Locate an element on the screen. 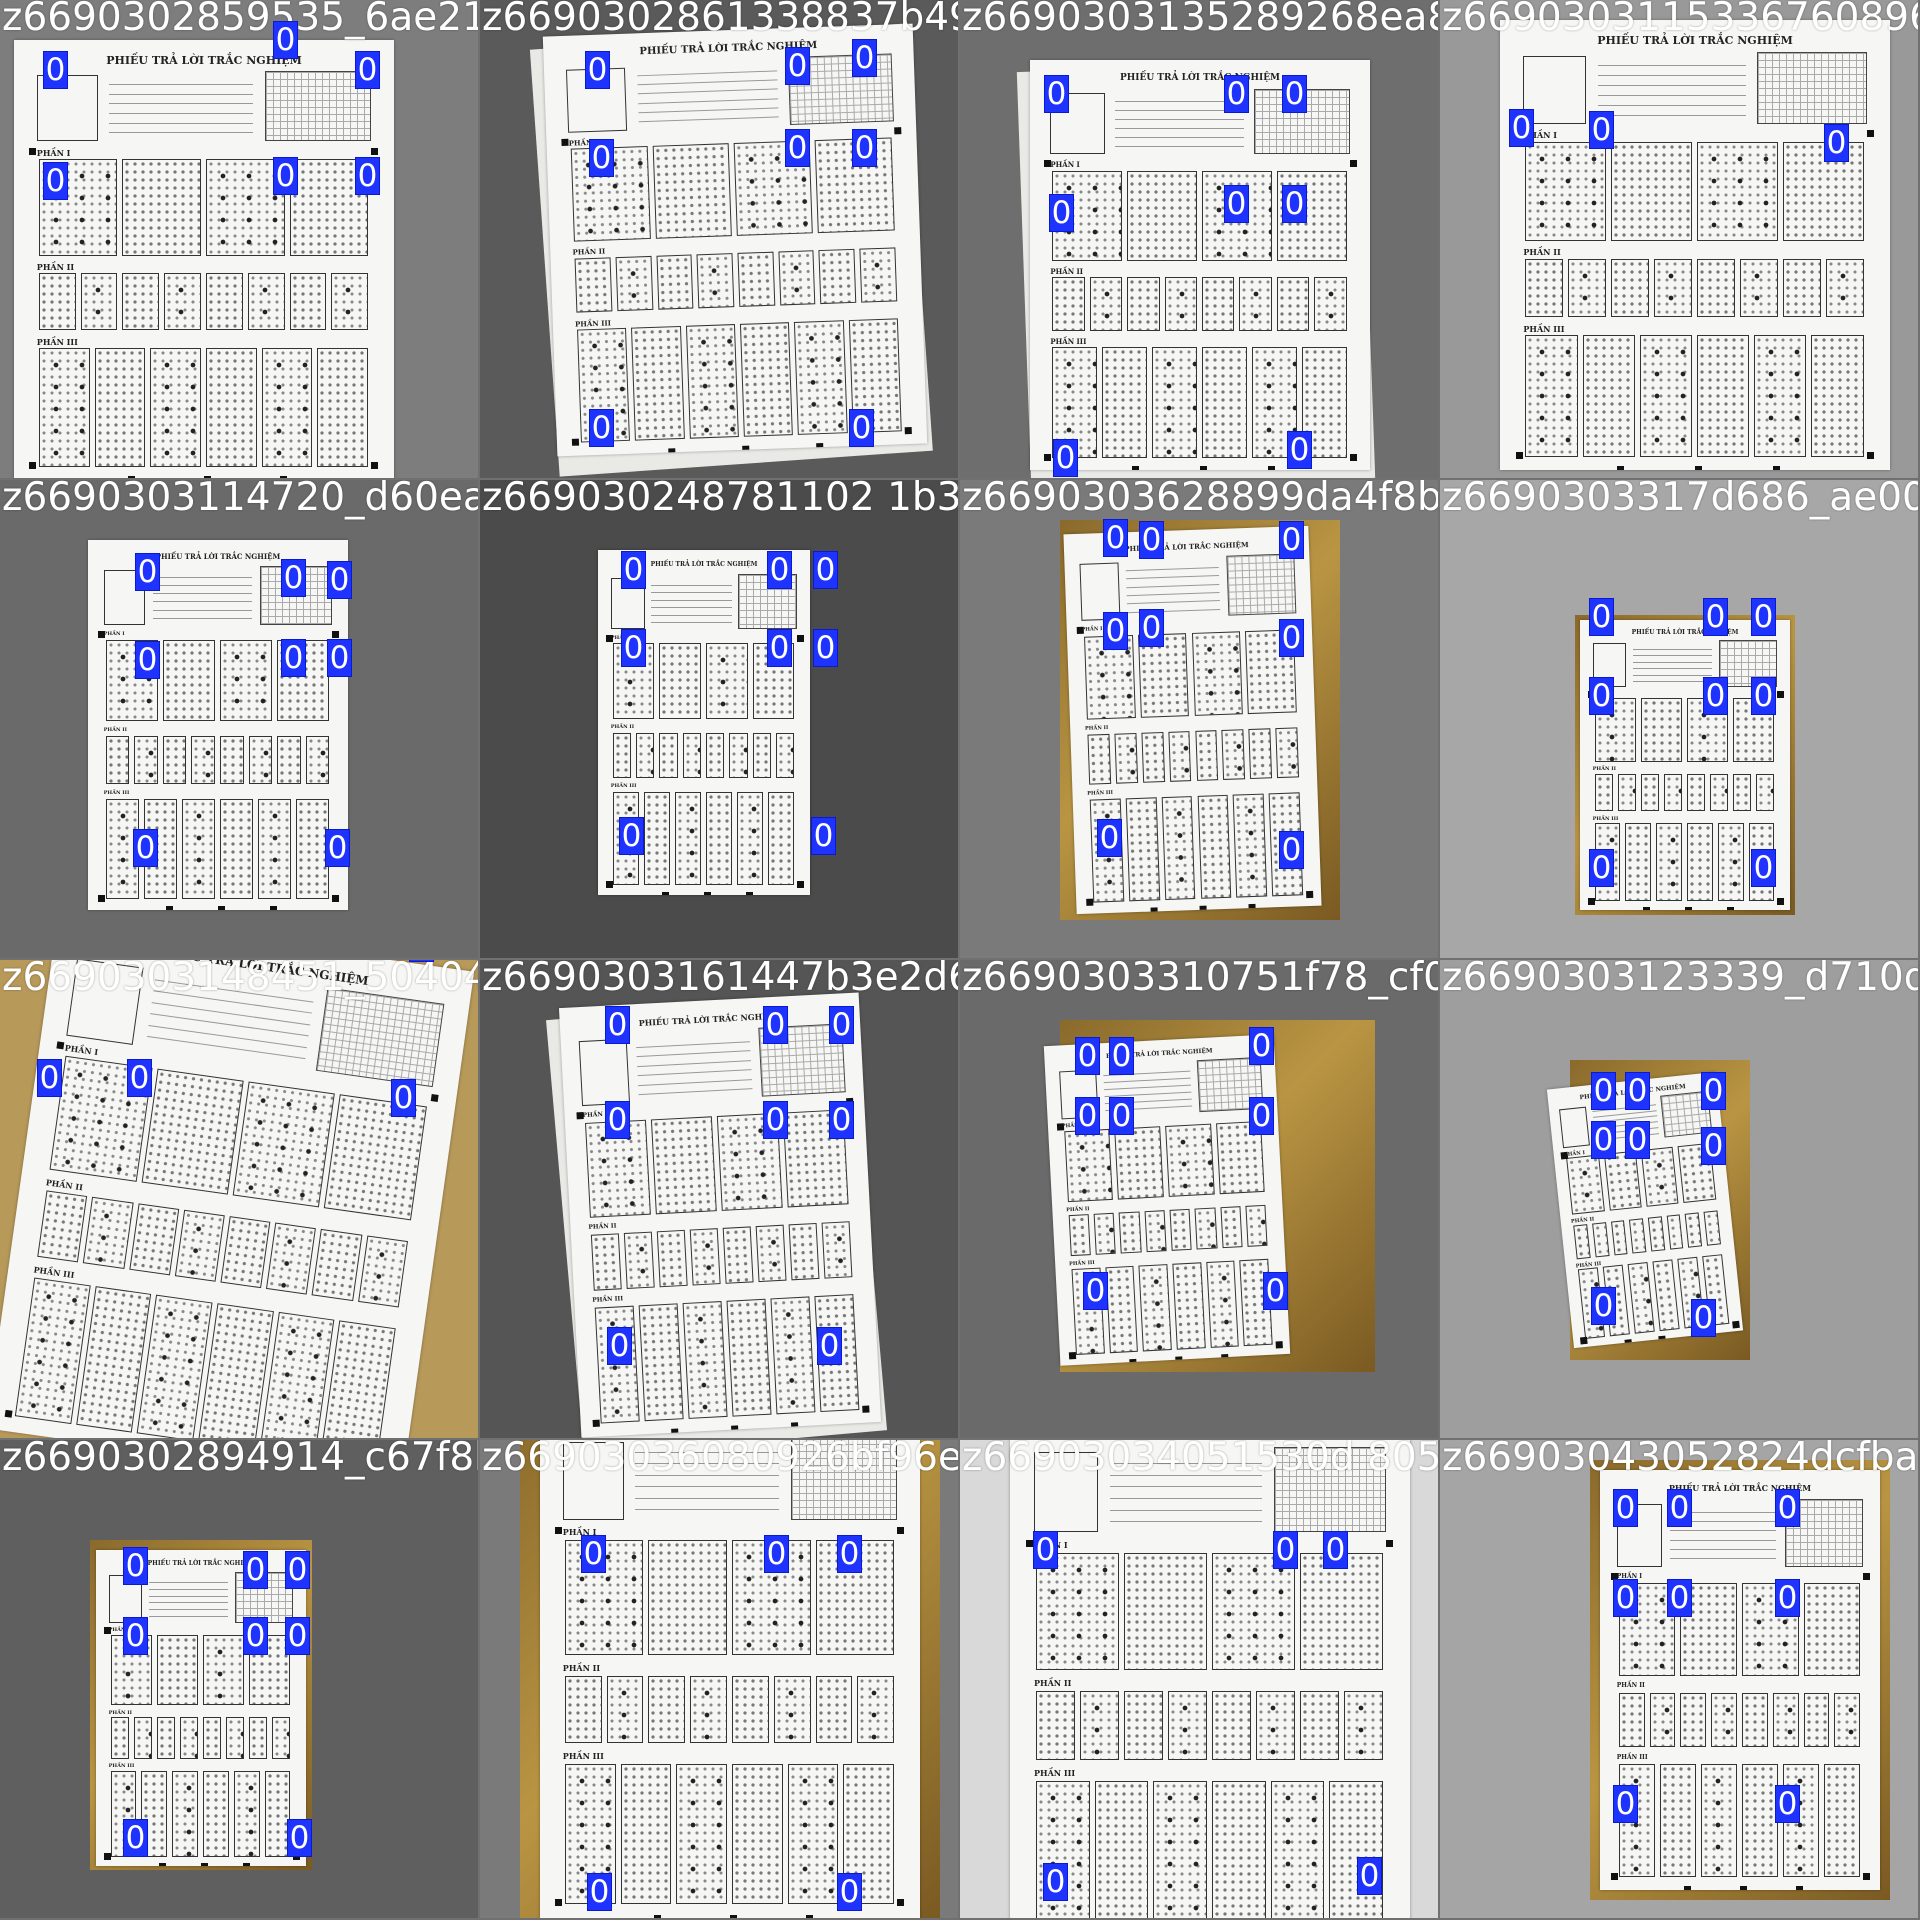 This screenshot has width=1920, height=1920. section-label: PHẦN I is located at coordinates (595, 1115).